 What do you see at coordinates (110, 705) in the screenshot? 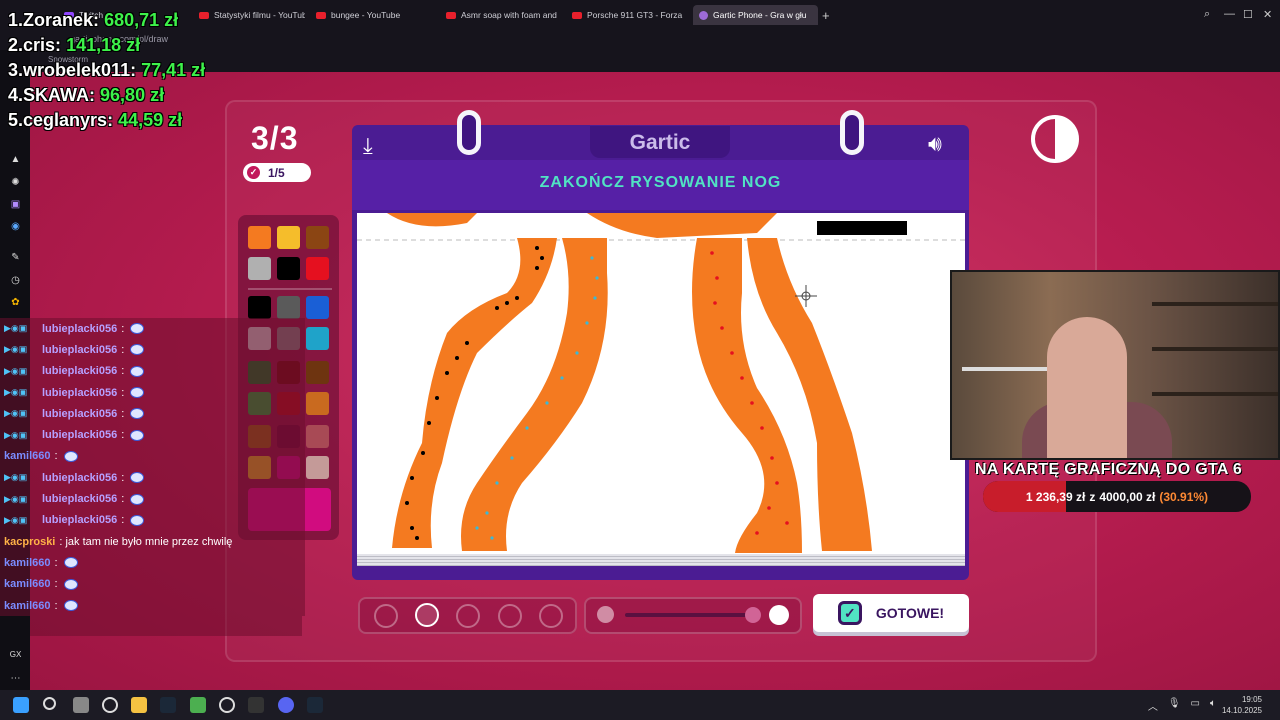
I see `opera-gx-icon` at bounding box center [110, 705].